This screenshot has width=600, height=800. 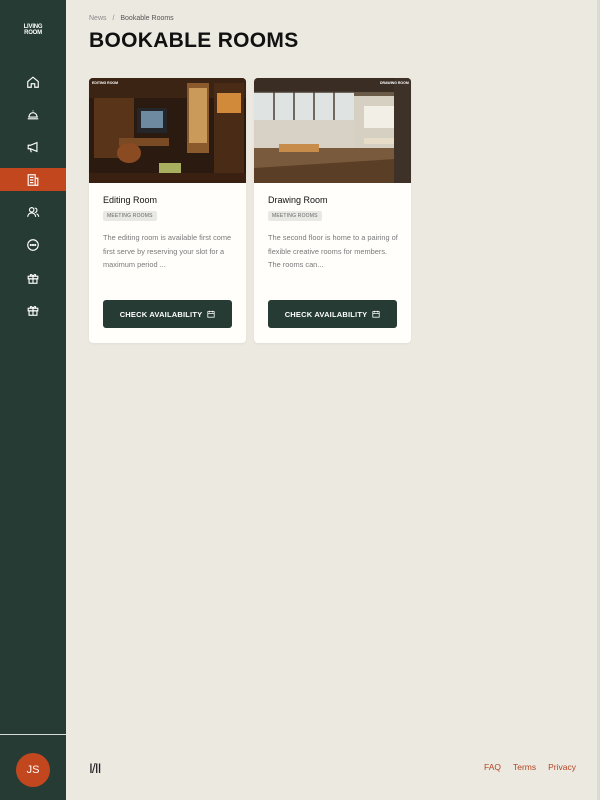 I want to click on members-icon, so click(x=33, y=211).